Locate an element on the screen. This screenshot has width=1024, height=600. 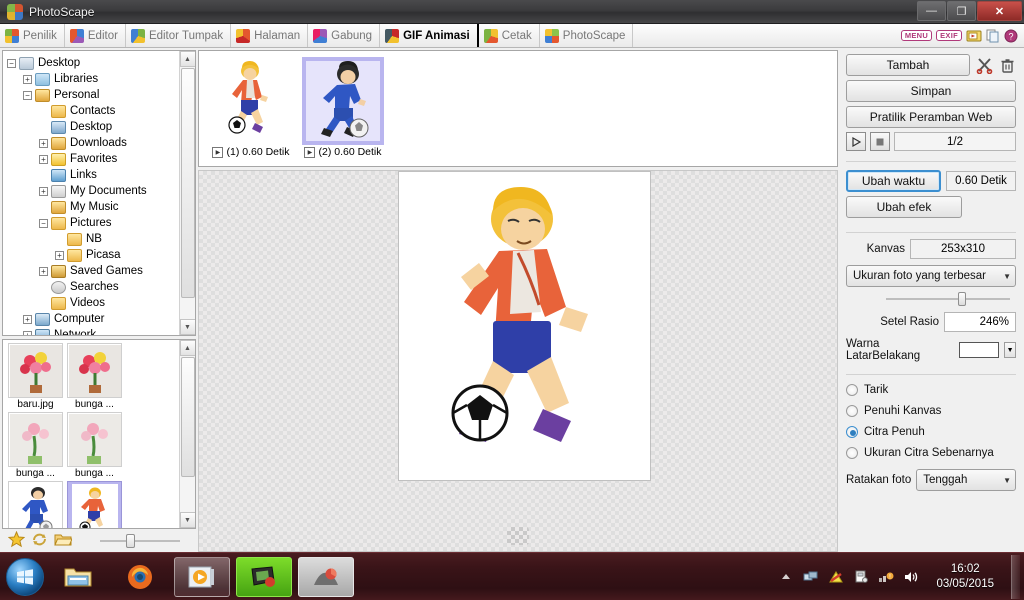
frame-item: ▶ (1) 0.60 Detik is located at coordinates (251, 107).